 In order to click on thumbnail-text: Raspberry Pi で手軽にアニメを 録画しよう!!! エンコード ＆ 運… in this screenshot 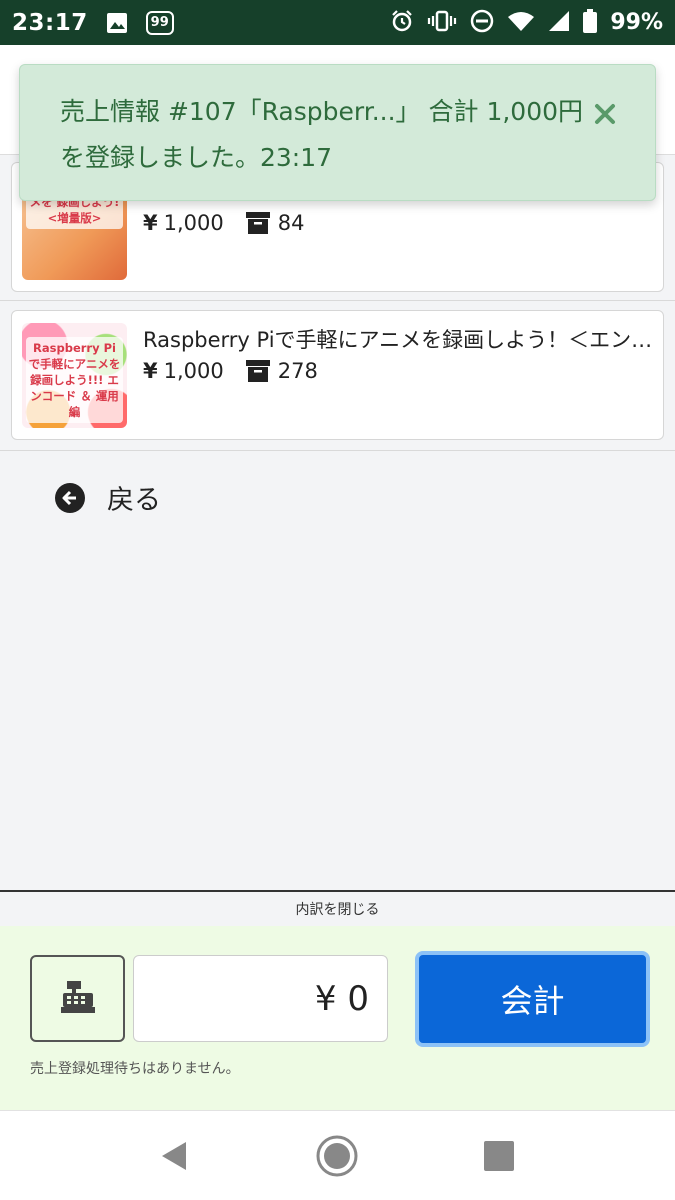, I will do `click(74, 380)`.